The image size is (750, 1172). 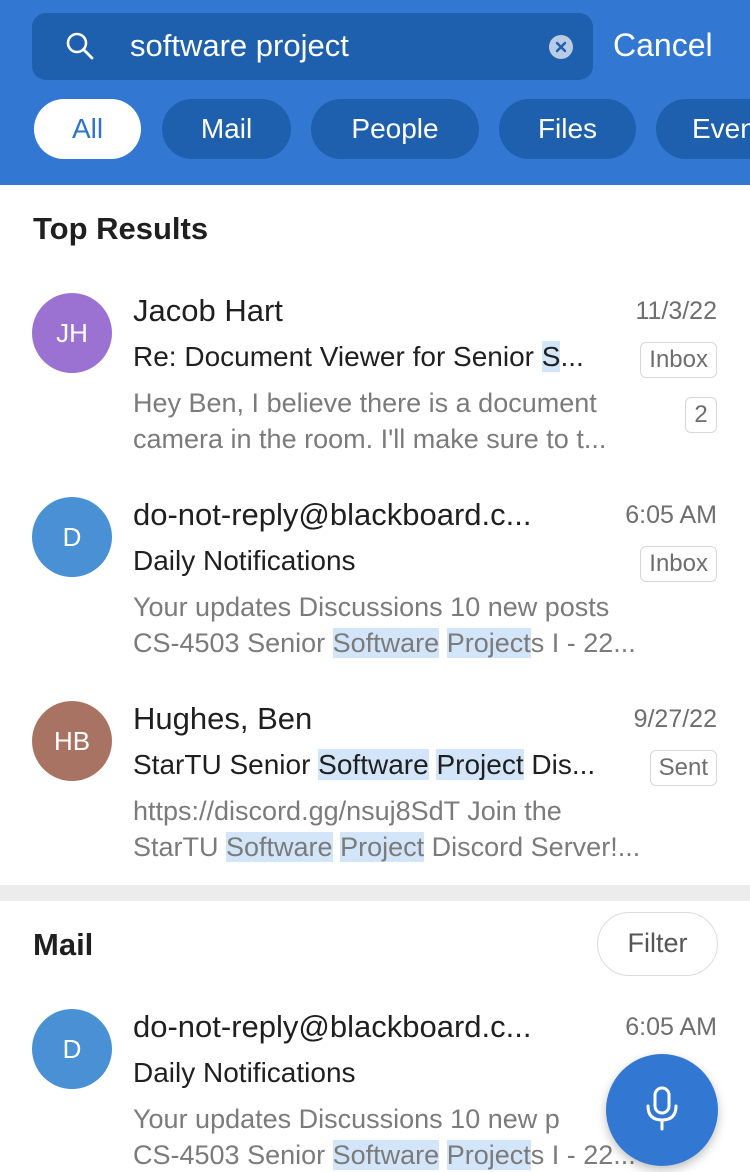 I want to click on section-divider, so click(x=375, y=893).